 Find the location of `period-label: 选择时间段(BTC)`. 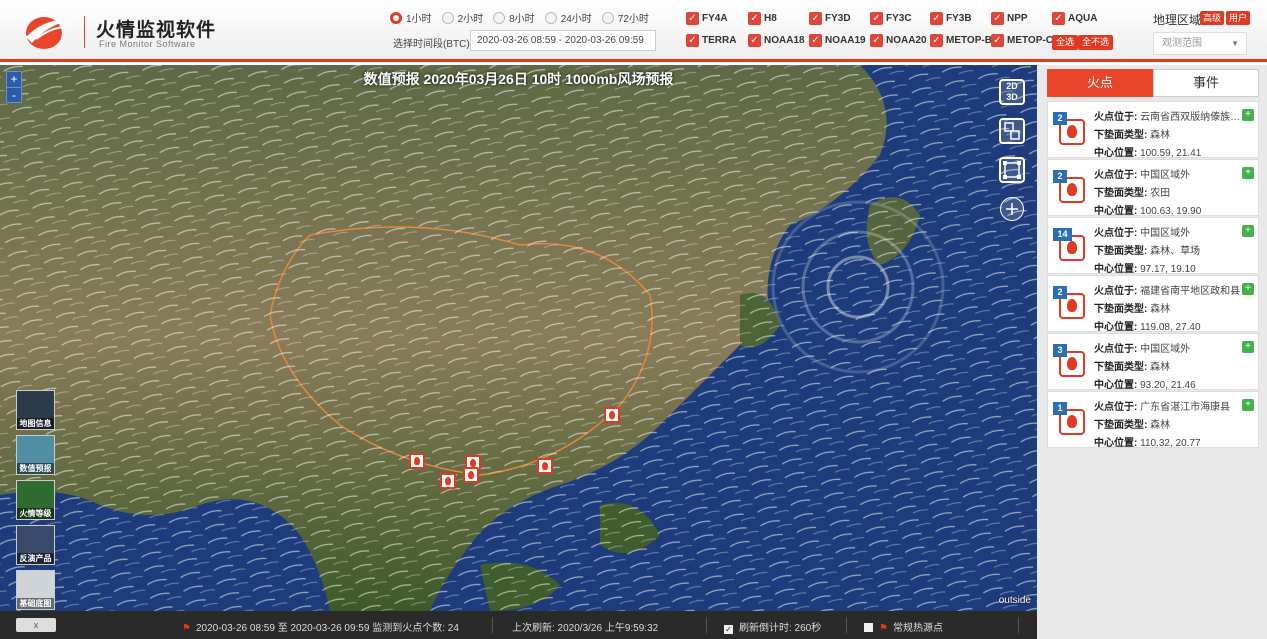

period-label: 选择时间段(BTC) is located at coordinates (431, 44).